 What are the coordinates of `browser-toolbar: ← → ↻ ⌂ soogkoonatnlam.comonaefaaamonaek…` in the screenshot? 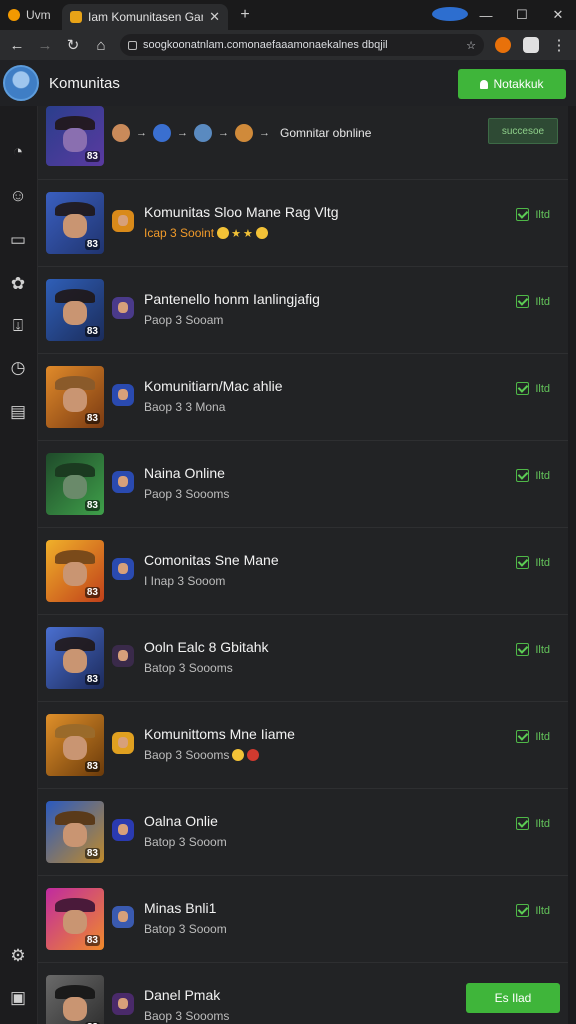 It's located at (288, 45).